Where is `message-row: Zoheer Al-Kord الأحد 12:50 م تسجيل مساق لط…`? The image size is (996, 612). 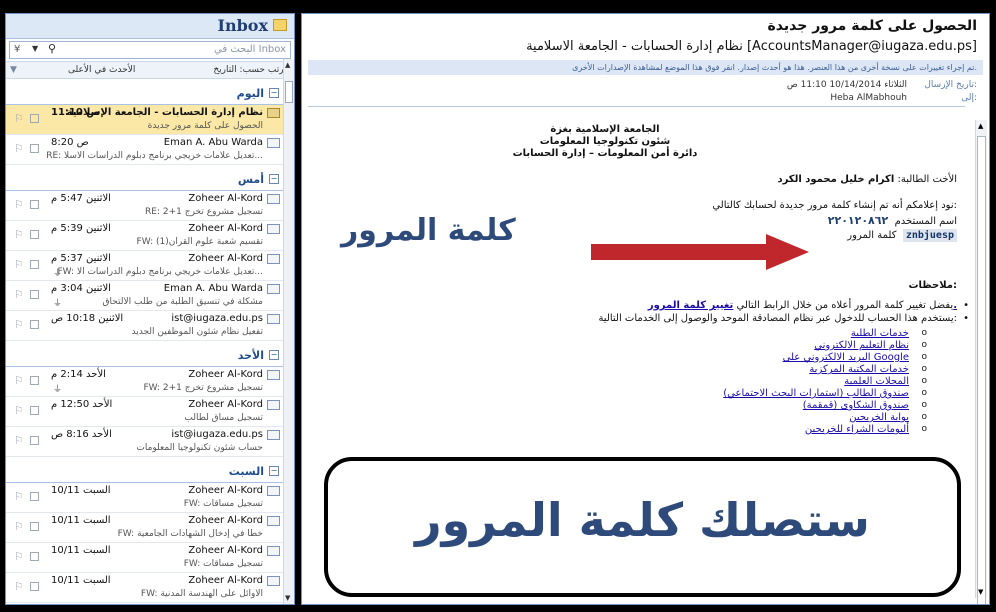 message-row: Zoheer Al-Kord الأحد 12:50 م تسجيل مساق لط… is located at coordinates (145, 412).